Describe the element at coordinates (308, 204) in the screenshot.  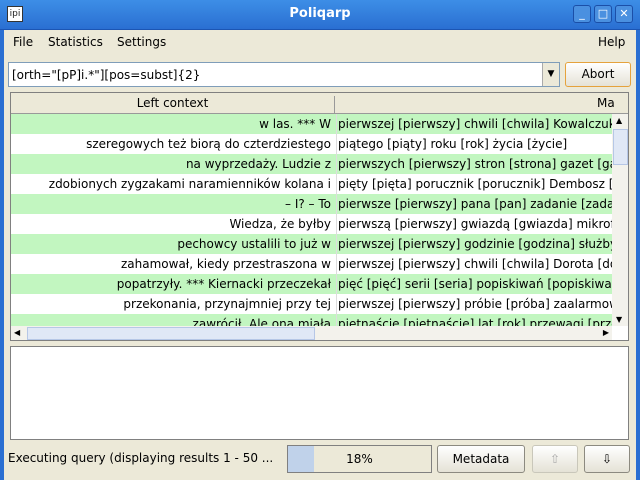
I see `left-context-text: – I? – To` at that location.